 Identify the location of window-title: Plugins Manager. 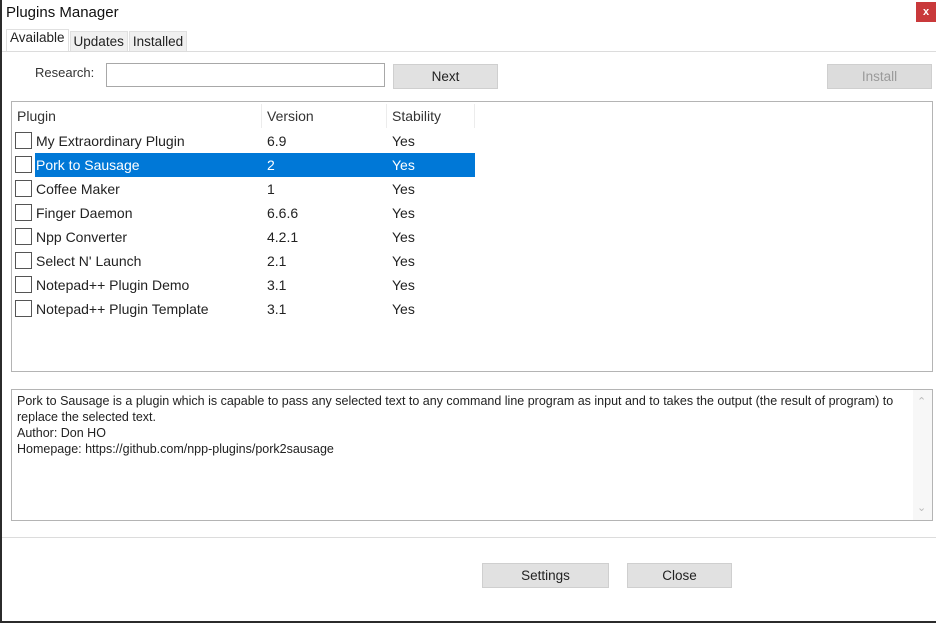
(62, 12).